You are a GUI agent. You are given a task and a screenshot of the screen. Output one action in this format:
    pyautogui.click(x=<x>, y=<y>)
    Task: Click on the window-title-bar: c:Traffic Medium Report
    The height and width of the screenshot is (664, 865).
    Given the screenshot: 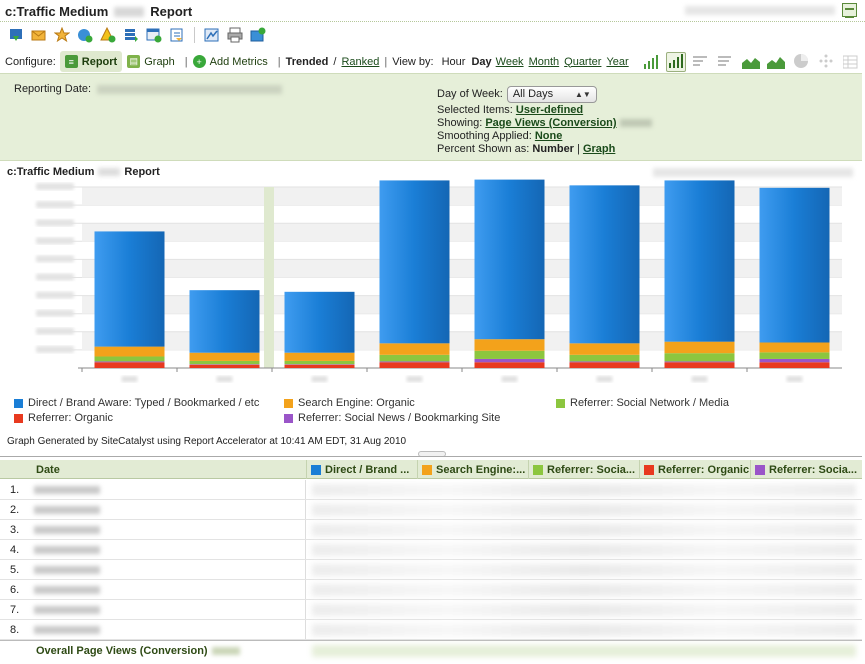 What is the action you would take?
    pyautogui.click(x=432, y=11)
    